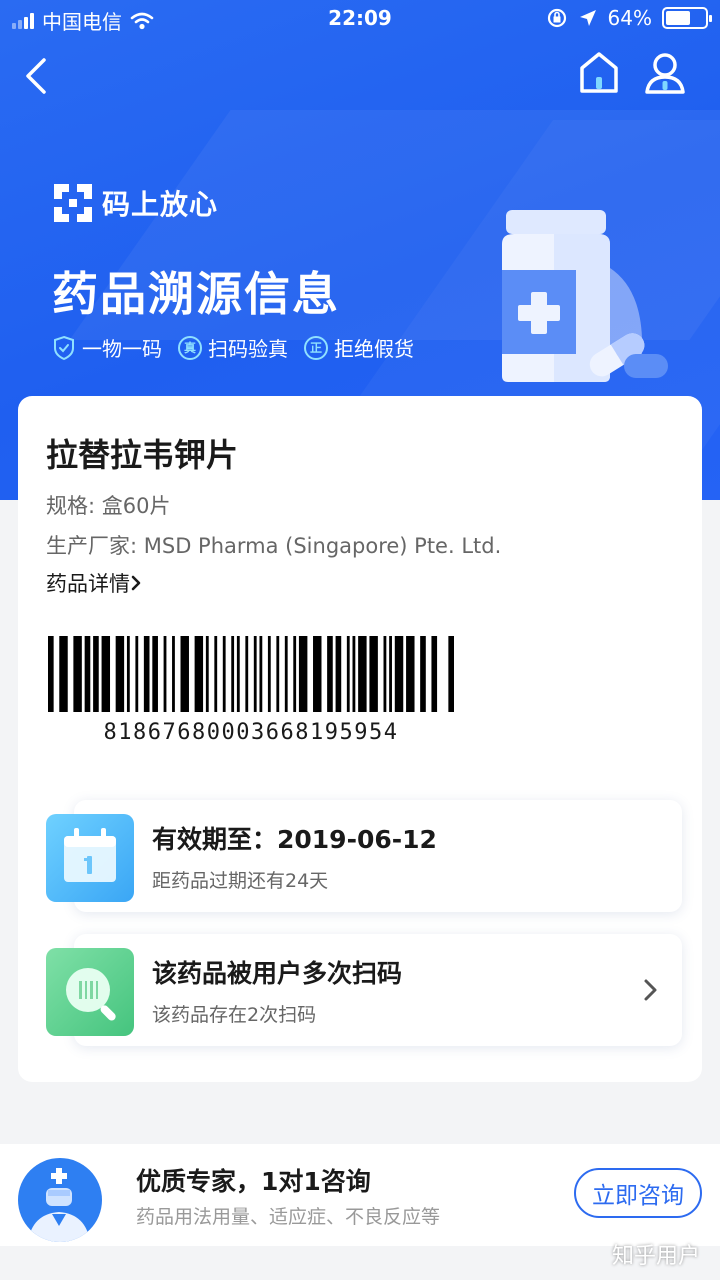 The width and height of the screenshot is (720, 1280). I want to click on tag-label: 拒绝假货, so click(374, 349).